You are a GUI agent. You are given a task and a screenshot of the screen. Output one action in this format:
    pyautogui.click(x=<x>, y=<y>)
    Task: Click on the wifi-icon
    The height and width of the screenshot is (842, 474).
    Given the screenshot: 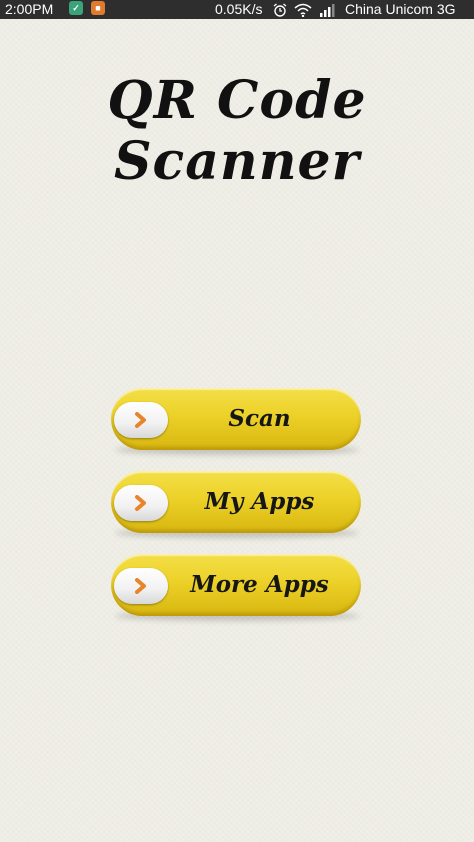 What is the action you would take?
    pyautogui.click(x=303, y=10)
    